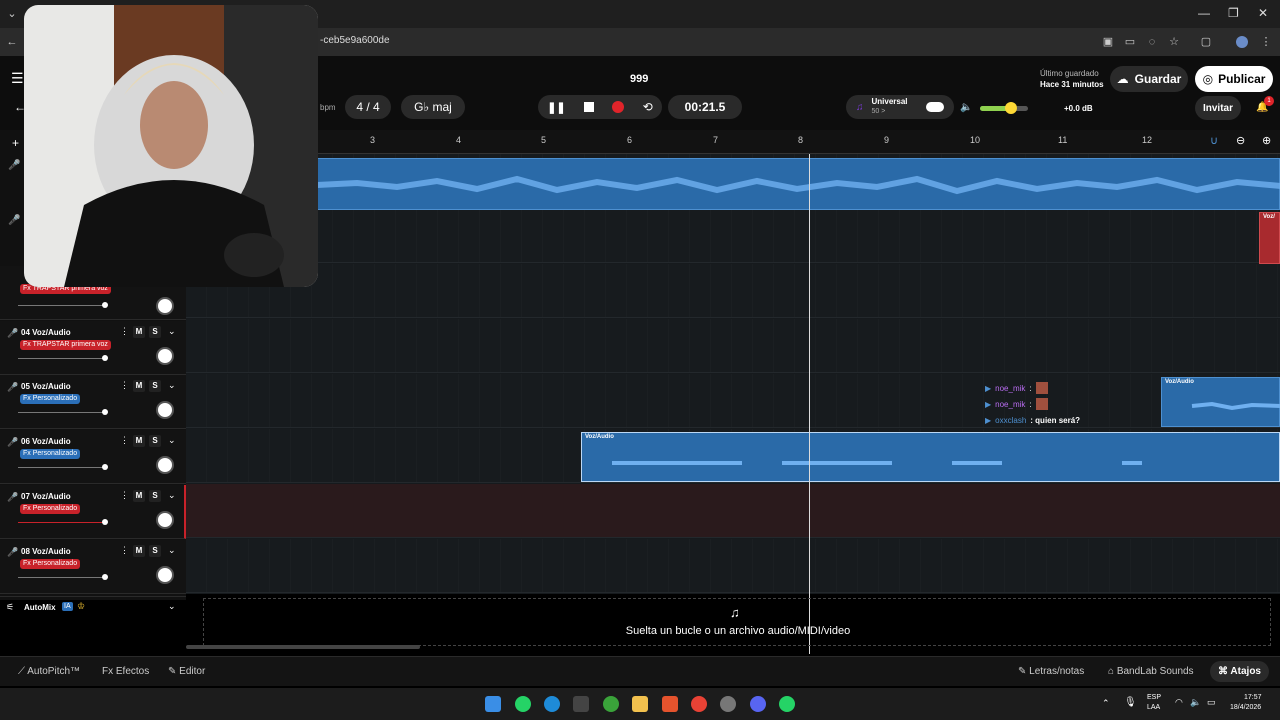 This screenshot has width=1280, height=720. Describe the element at coordinates (1269, 238) in the screenshot. I see `audio-clip: Voz/` at that location.